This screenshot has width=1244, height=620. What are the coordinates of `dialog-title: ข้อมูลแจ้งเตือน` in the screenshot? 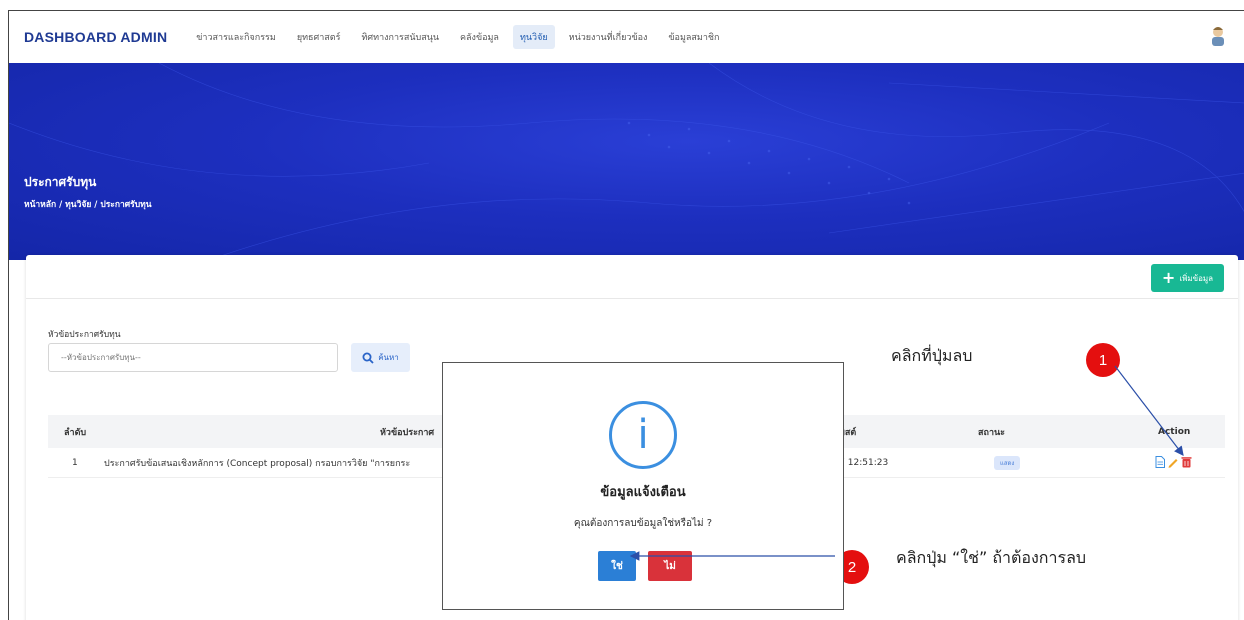 It's located at (643, 492).